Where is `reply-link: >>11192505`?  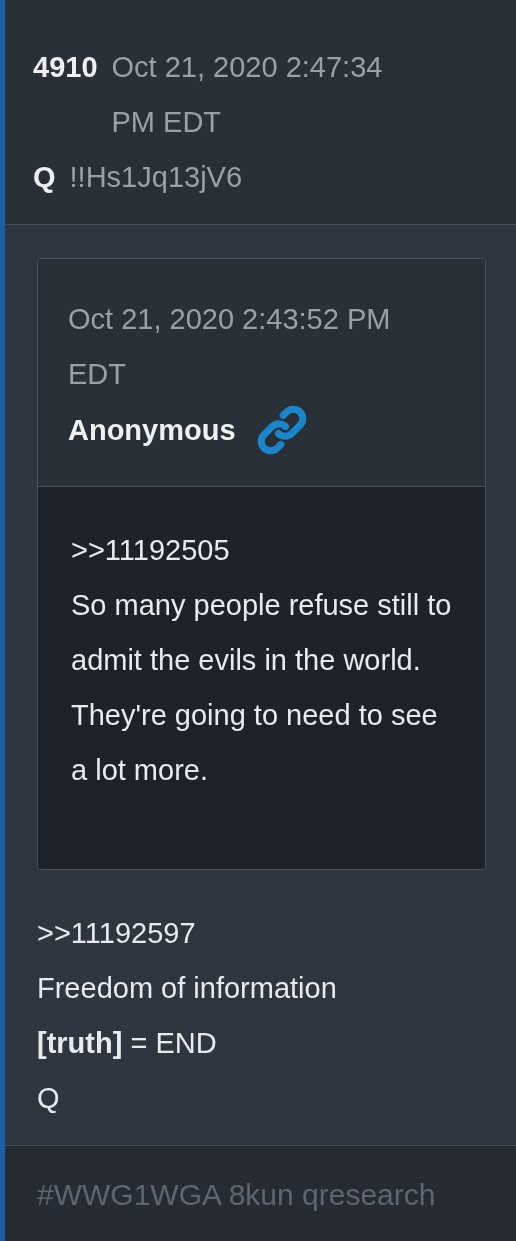
reply-link: >>11192505 is located at coordinates (261, 550).